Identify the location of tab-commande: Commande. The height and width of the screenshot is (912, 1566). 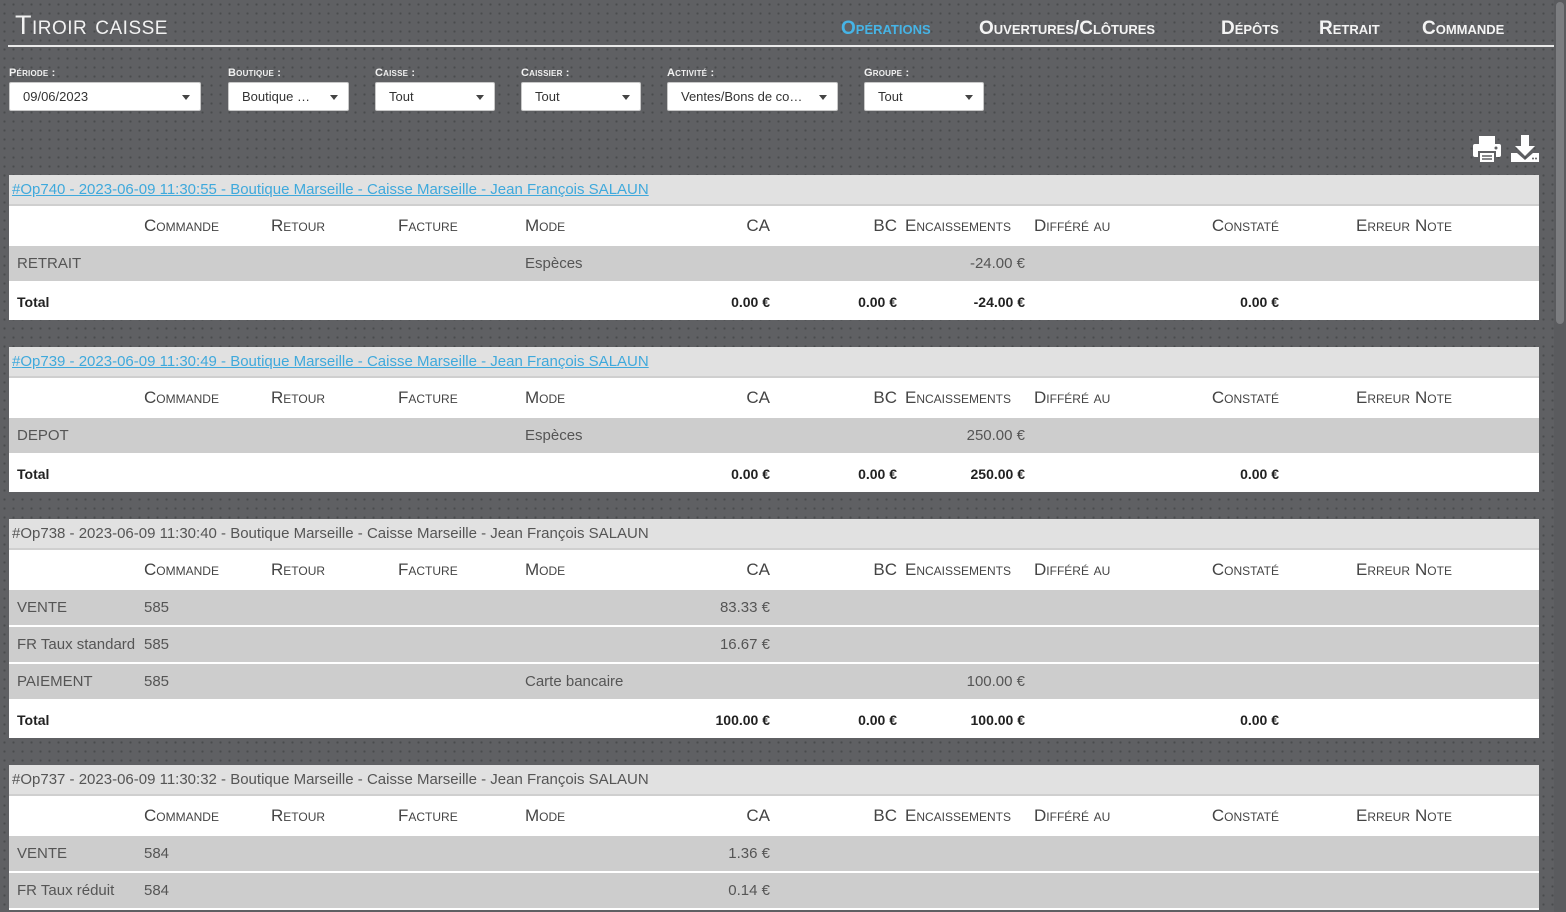
(1463, 28).